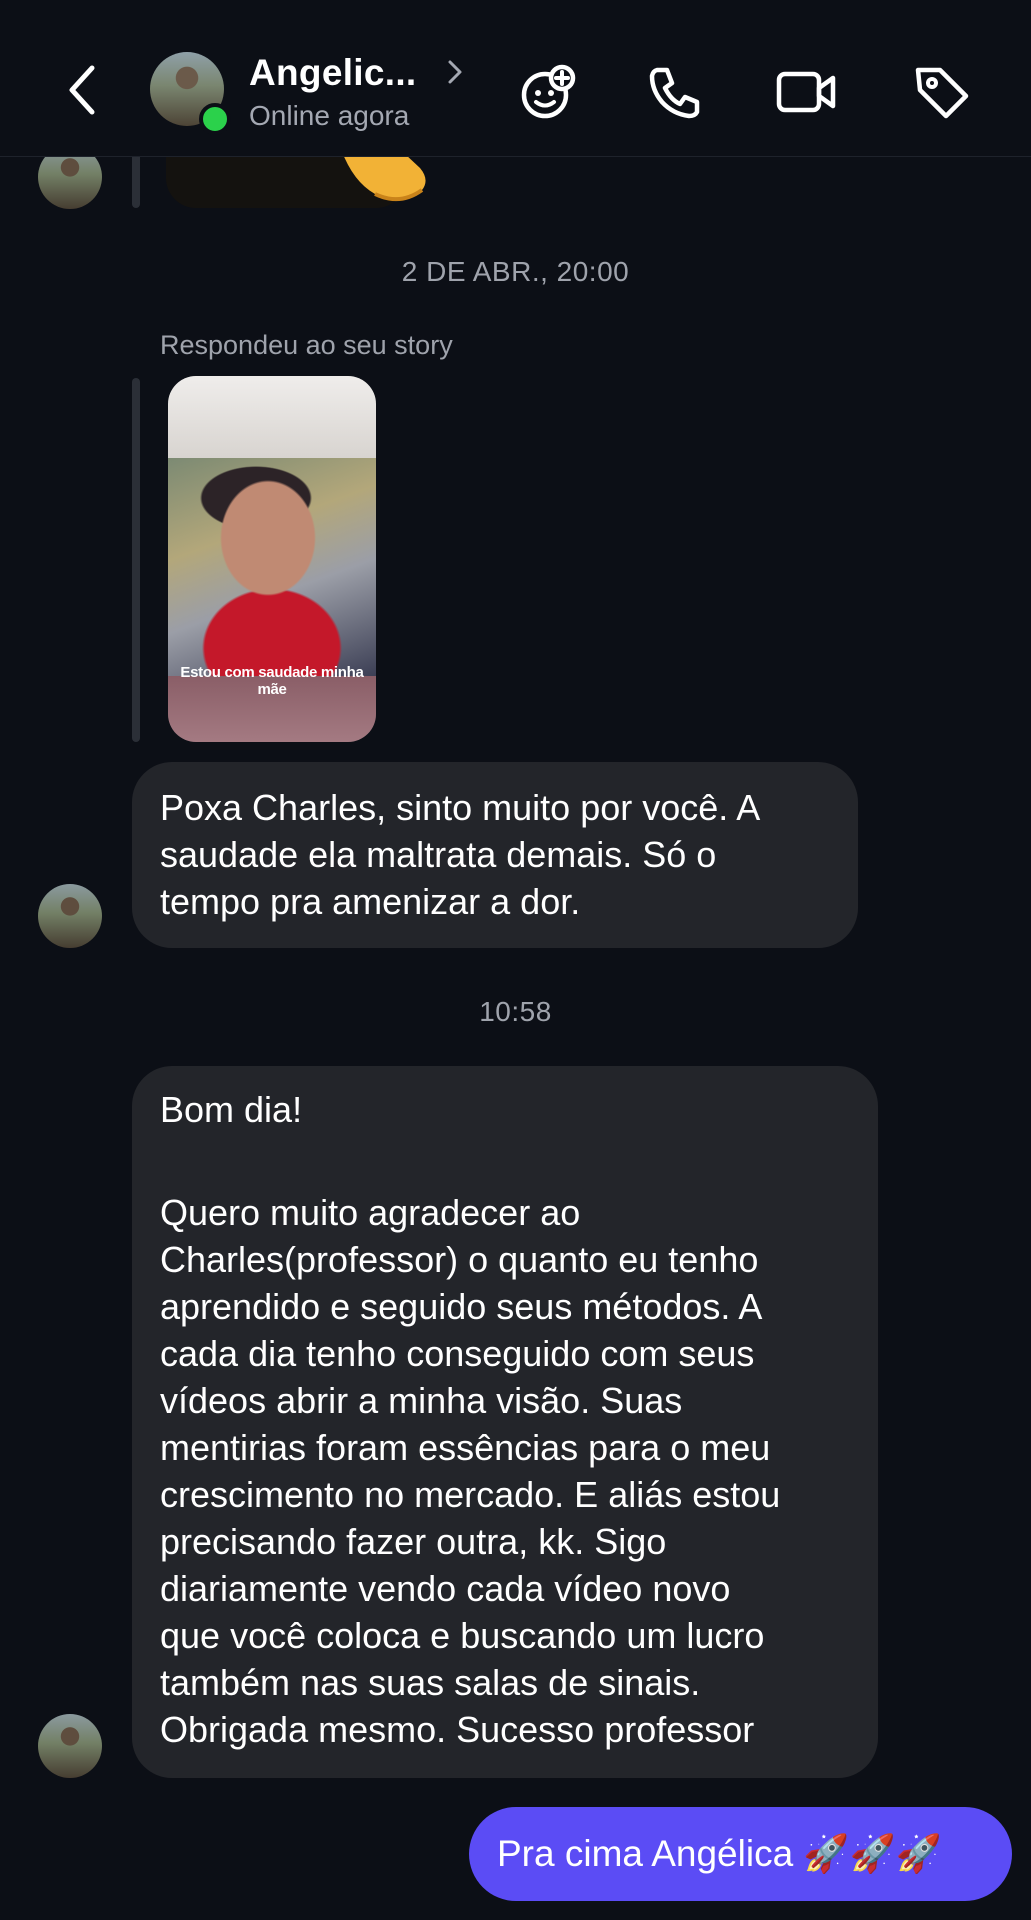 Image resolution: width=1031 pixels, height=1920 pixels. What do you see at coordinates (421, 1400) in the screenshot?
I see `message-line: vídeos abrir a minha visão. Suas` at bounding box center [421, 1400].